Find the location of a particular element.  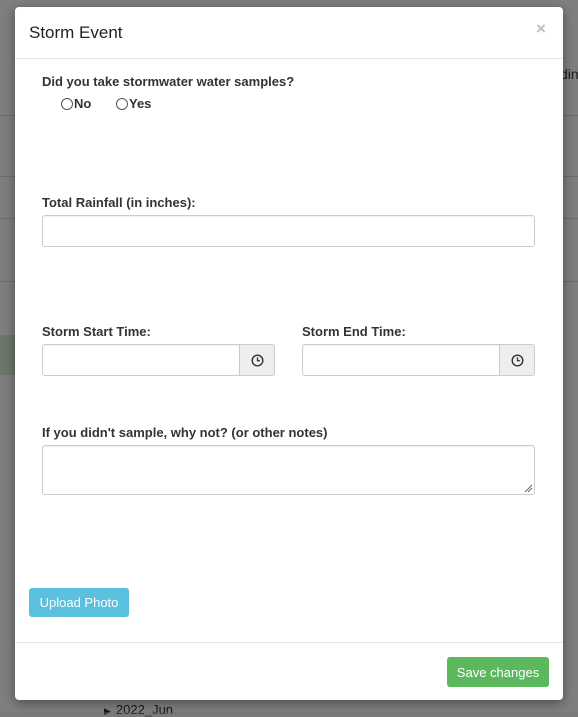

start-time-label: Storm Start Time: is located at coordinates (96, 331).